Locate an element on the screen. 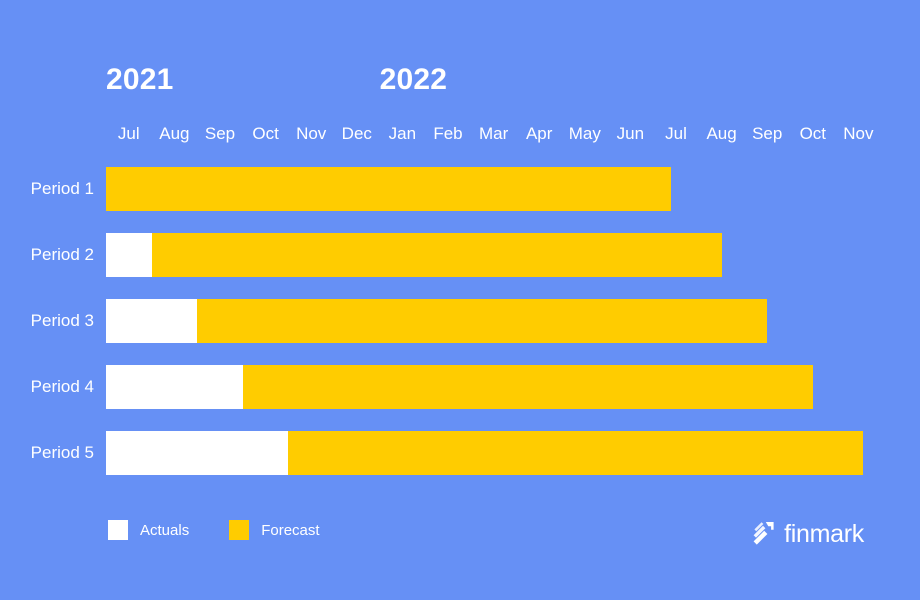 This screenshot has width=920, height=600. legend-label: Forecast is located at coordinates (290, 530).